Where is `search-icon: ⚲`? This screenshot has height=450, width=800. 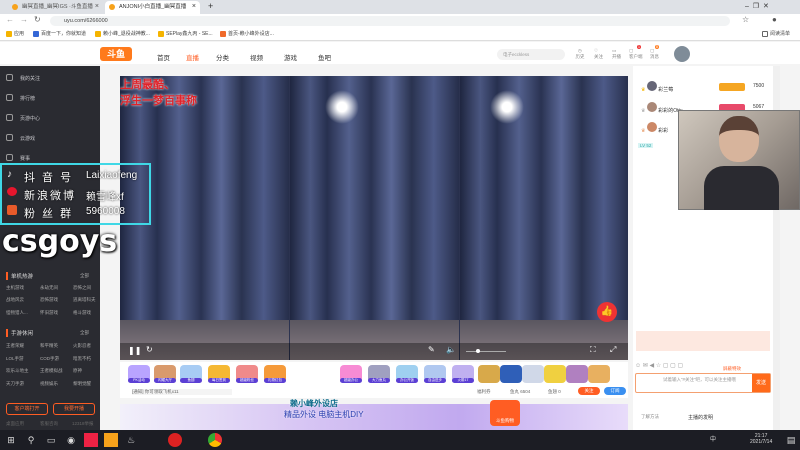 search-icon: ⚲ is located at coordinates (31, 440).